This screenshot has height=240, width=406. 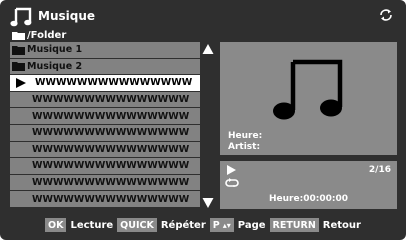 What do you see at coordinates (105, 50) in the screenshot?
I see `folder-row-musique-1: Musique 1` at bounding box center [105, 50].